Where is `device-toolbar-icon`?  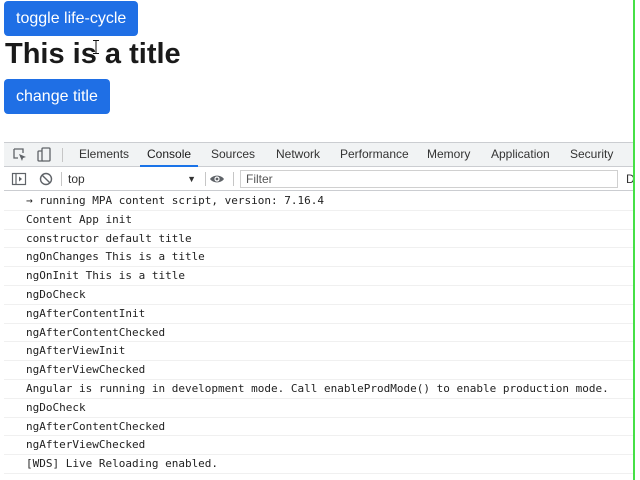
device-toolbar-icon is located at coordinates (44, 155).